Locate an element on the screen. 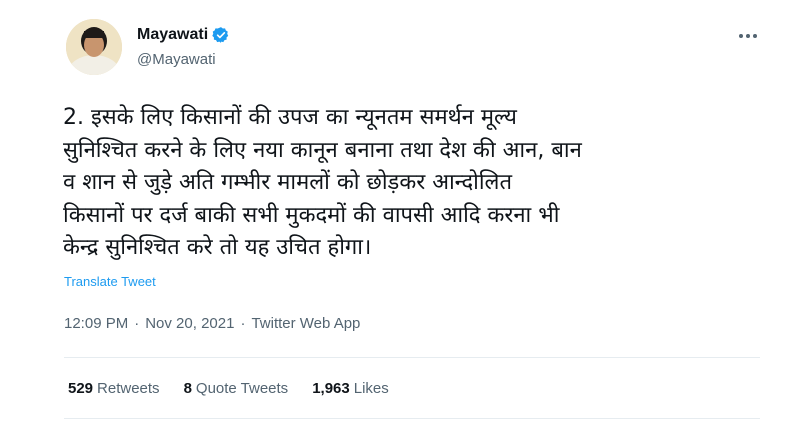  tweet-stats: 529 Retweets 8 Quote Tweets 1,963 Likes is located at coordinates (228, 388).